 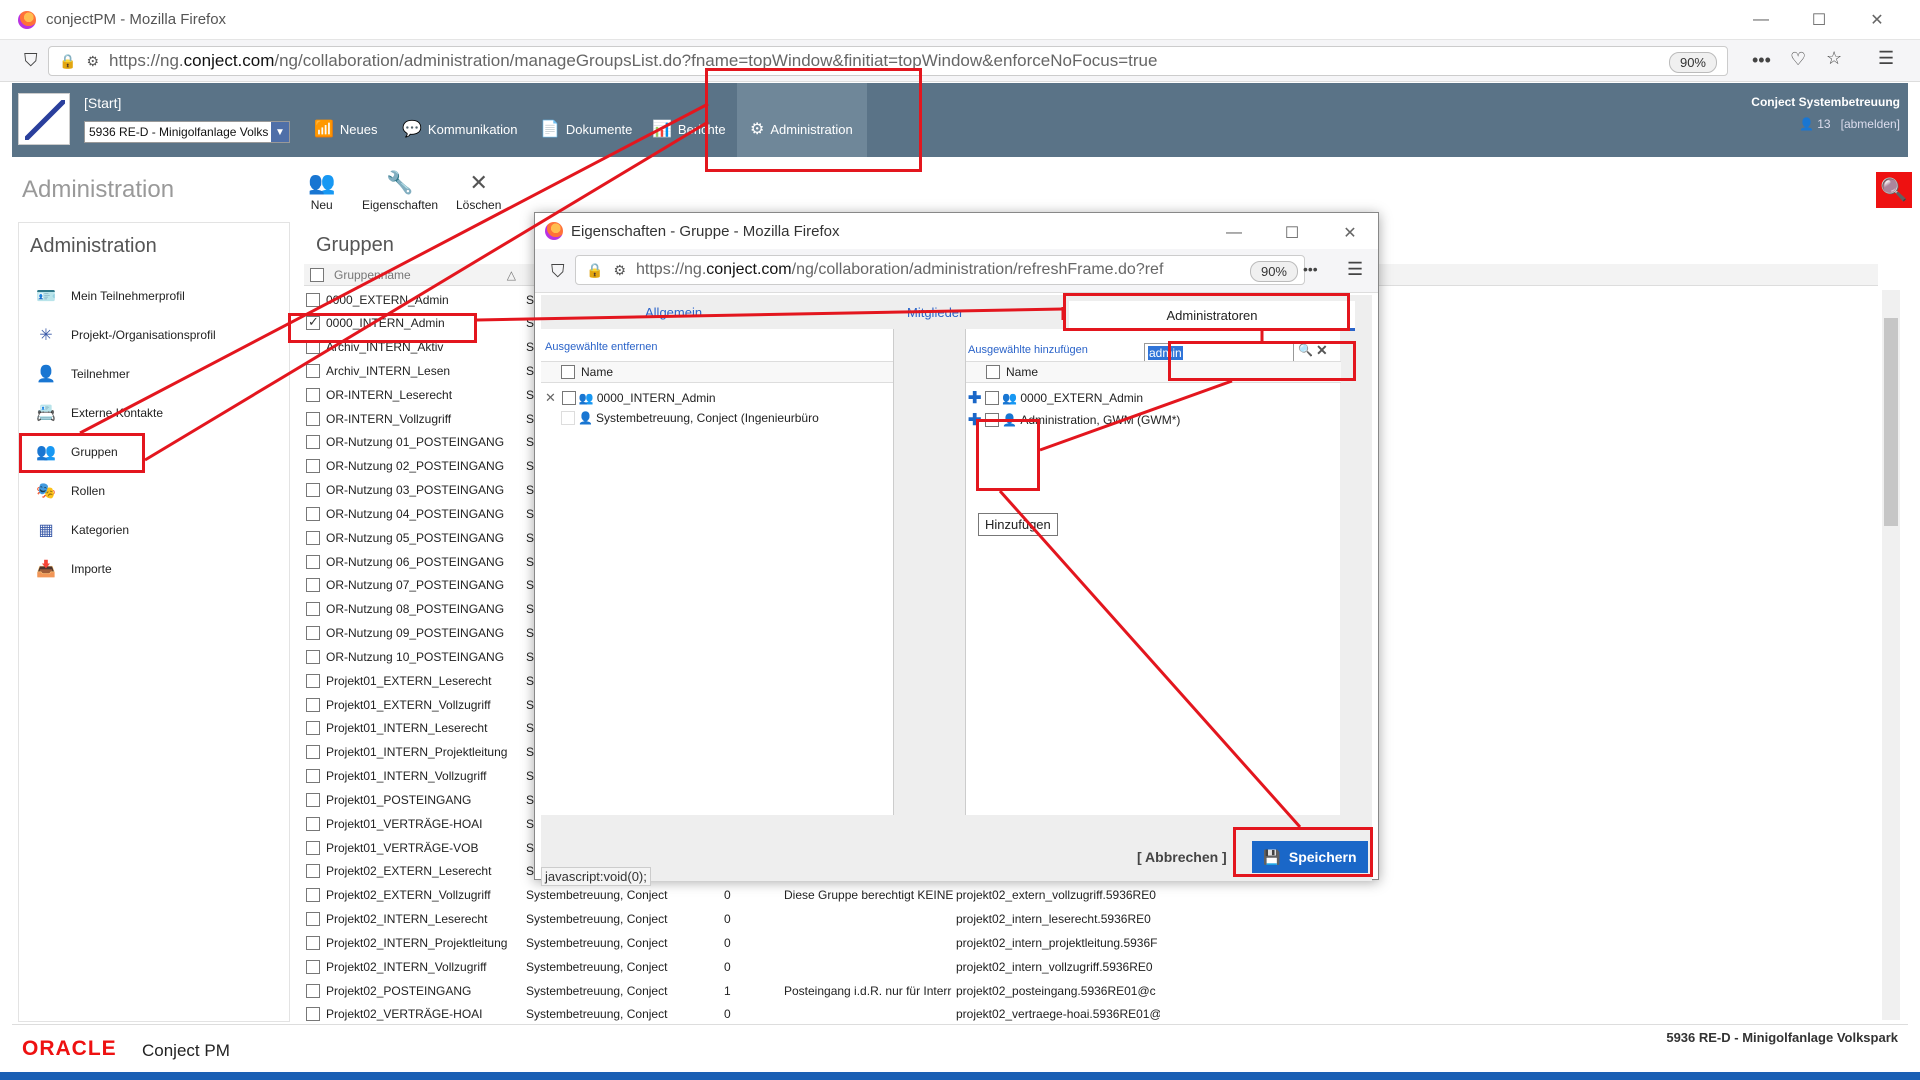 What do you see at coordinates (1692, 62) in the screenshot?
I see `zoom-level: 90%` at bounding box center [1692, 62].